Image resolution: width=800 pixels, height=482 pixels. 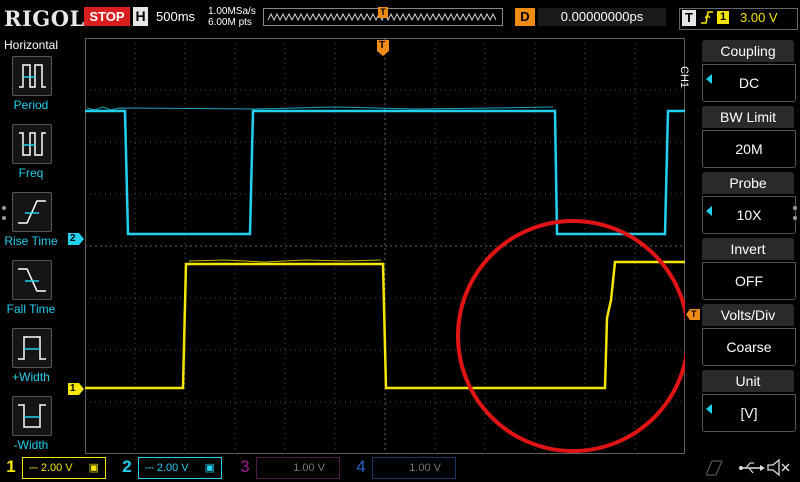 What do you see at coordinates (31, 241) in the screenshot?
I see `measure-rise-time-label: Rise Time` at bounding box center [31, 241].